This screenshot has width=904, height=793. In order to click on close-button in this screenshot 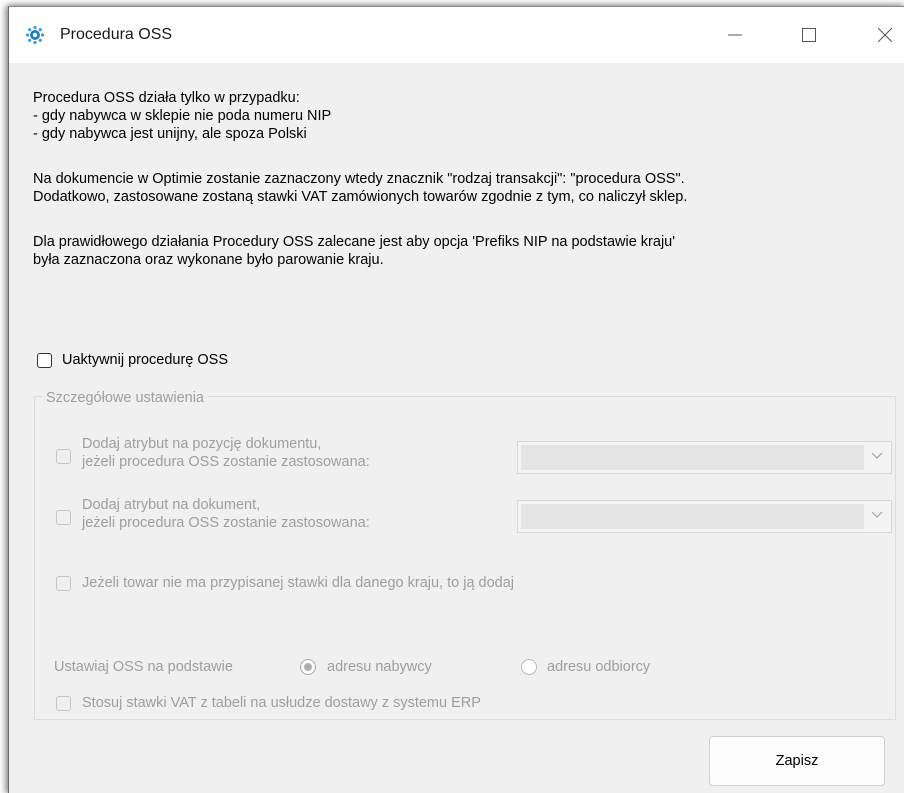, I will do `click(879, 35)`.